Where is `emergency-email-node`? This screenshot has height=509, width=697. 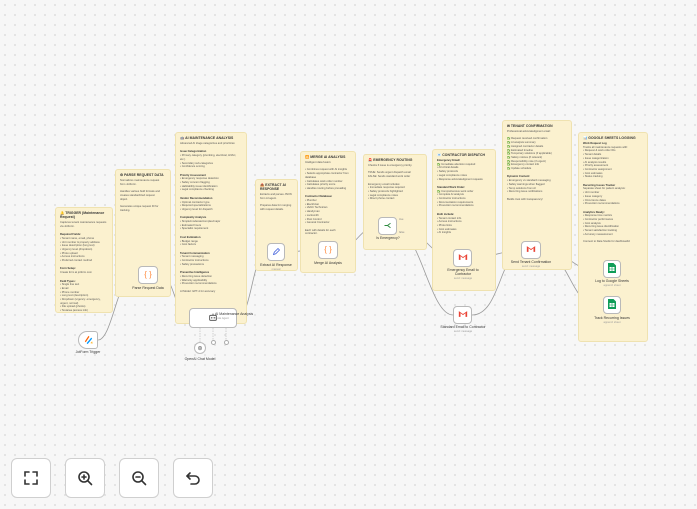
emergency-email-node is located at coordinates (462, 258).